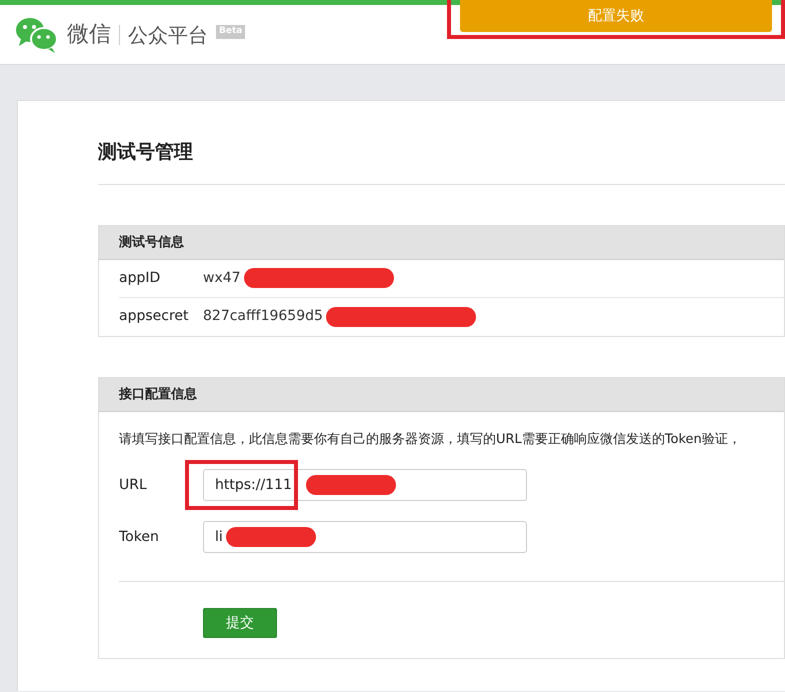  Describe the element at coordinates (430, 439) in the screenshot. I see `description-text: 请填写接口配置信息，此信息需要你有自己的服务器资源，填写的URL需要正确响应微信发送的Token验证，` at that location.